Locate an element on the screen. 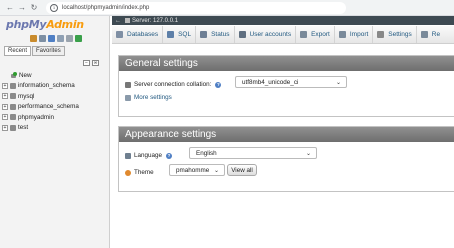 The height and width of the screenshot is (248, 454). language-value: English is located at coordinates (206, 153).